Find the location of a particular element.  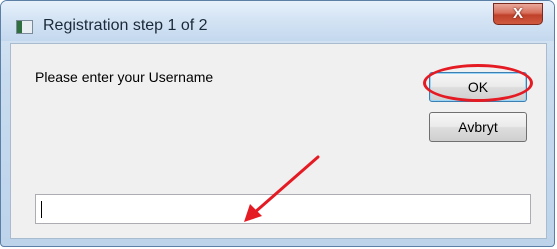

app-window-icon is located at coordinates (24, 27).